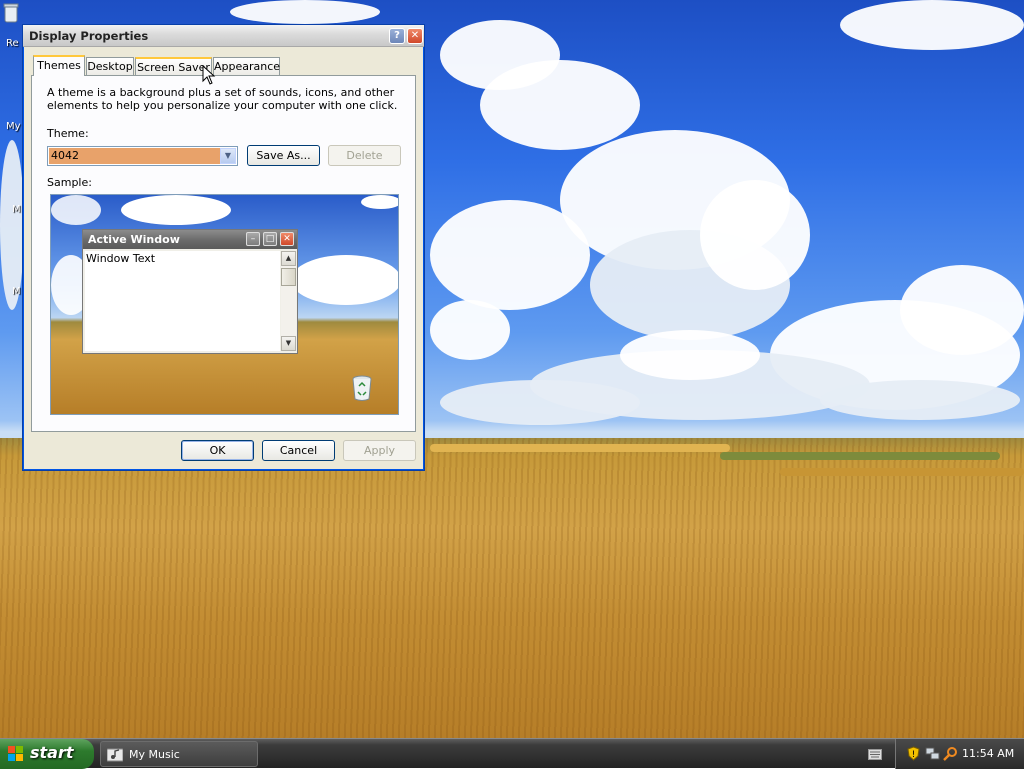  I want to click on theme-select: 4042 ▼, so click(142, 156).